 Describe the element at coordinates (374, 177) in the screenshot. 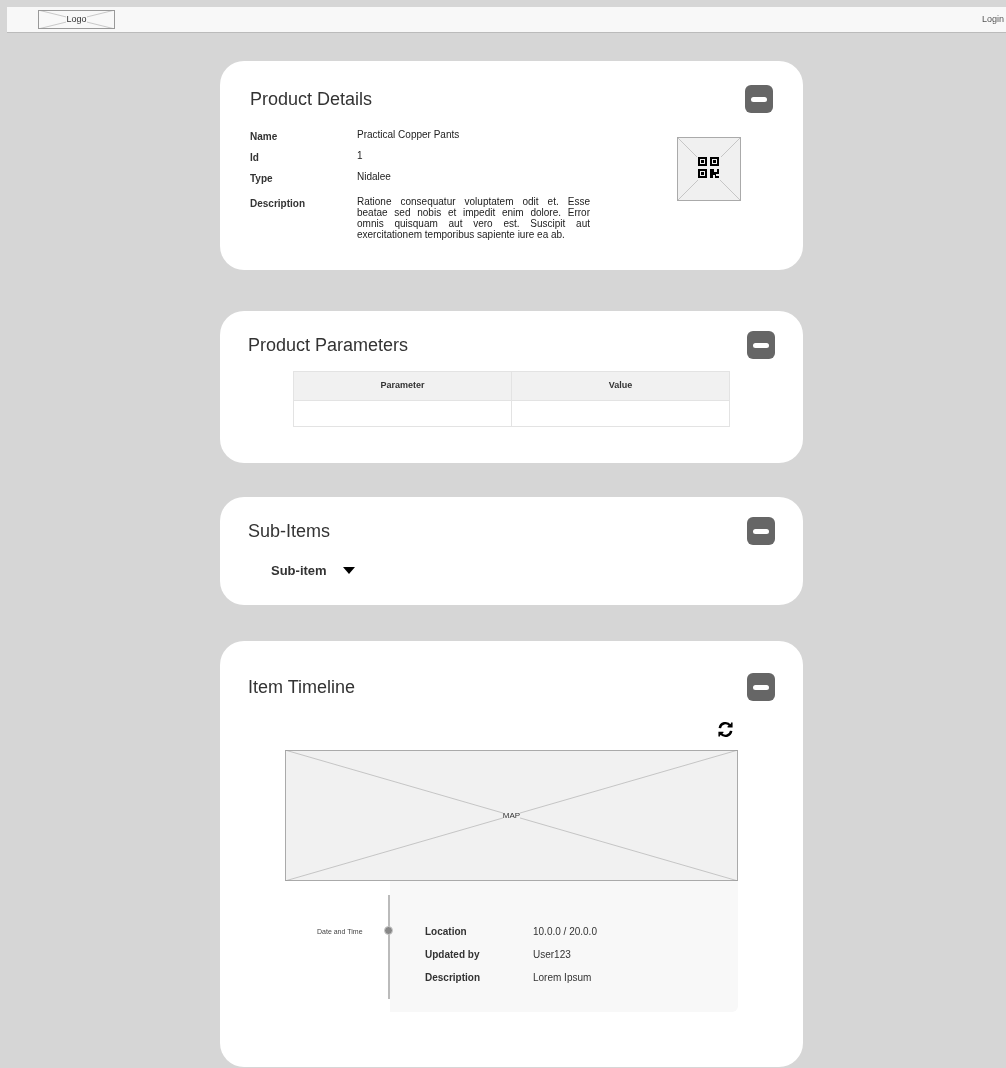

I see `field-value: Nidalee` at that location.